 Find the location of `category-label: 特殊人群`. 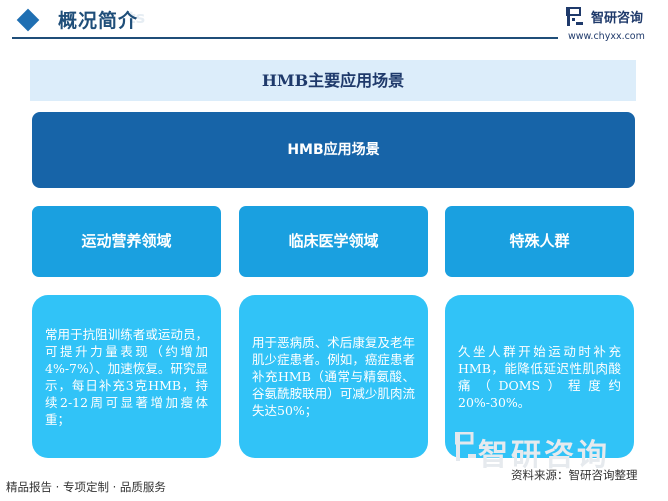

category-label: 特殊人群 is located at coordinates (539, 241).